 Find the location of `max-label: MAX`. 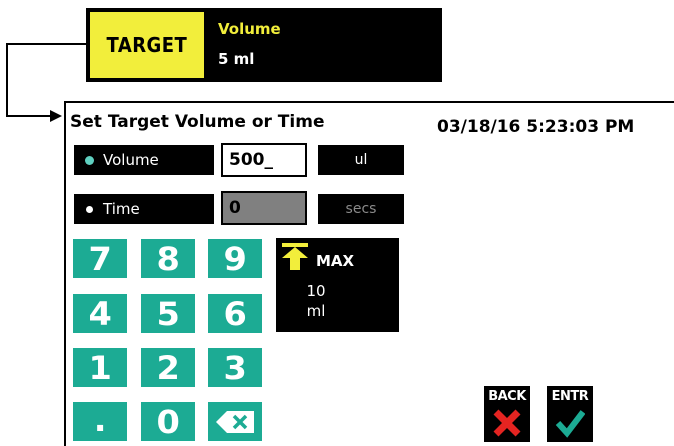

max-label: MAX is located at coordinates (335, 261).